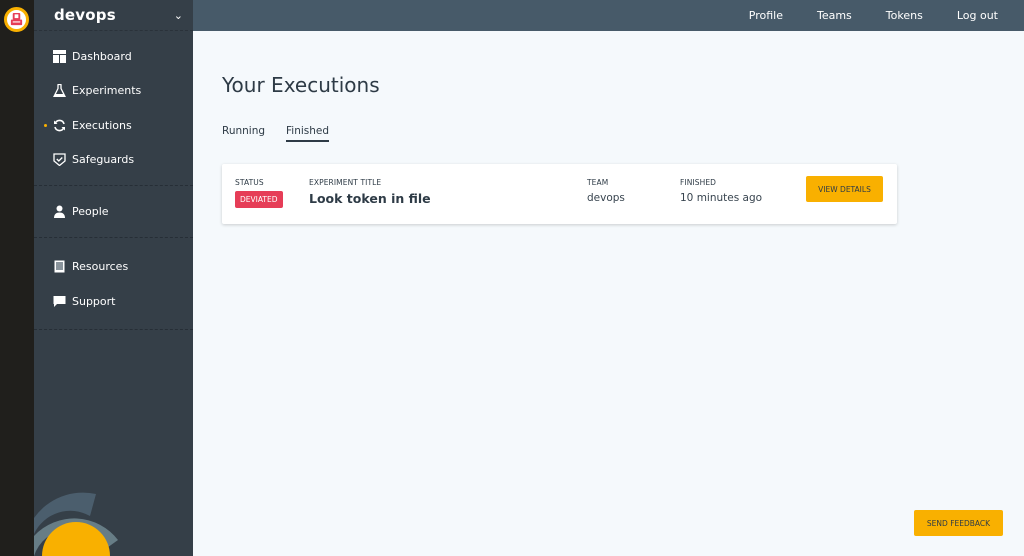  What do you see at coordinates (45, 125) in the screenshot?
I see `active-indicator` at bounding box center [45, 125].